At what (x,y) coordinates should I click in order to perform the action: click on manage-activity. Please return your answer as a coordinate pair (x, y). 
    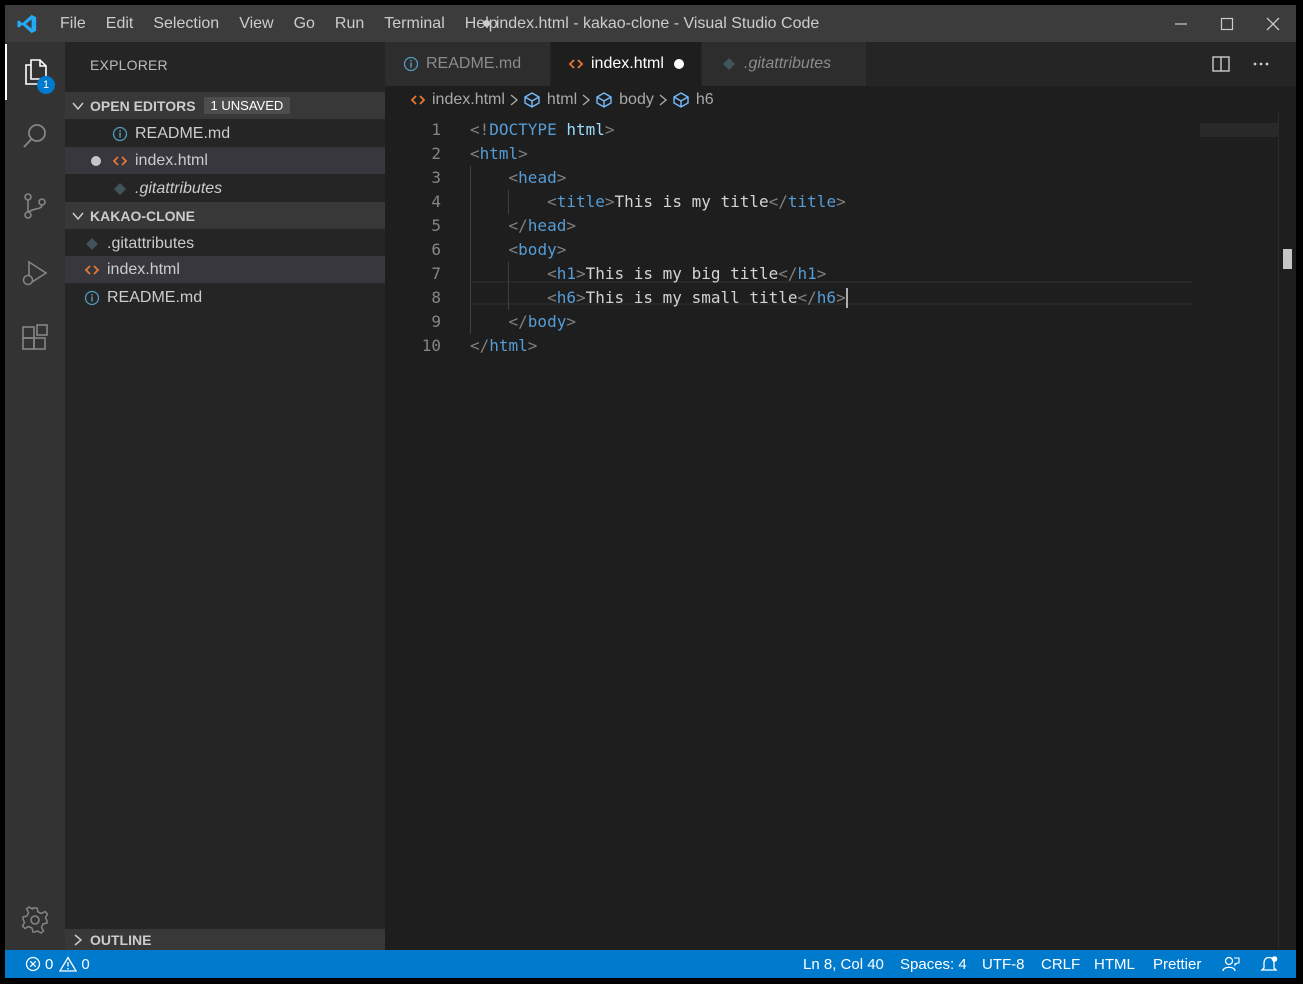
    Looking at the image, I should click on (35, 920).